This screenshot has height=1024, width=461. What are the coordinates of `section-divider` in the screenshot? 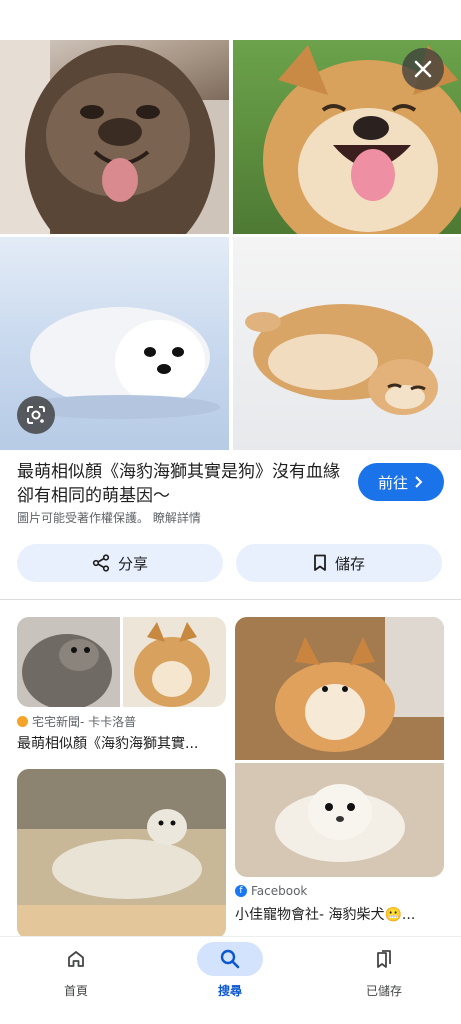 It's located at (230, 599).